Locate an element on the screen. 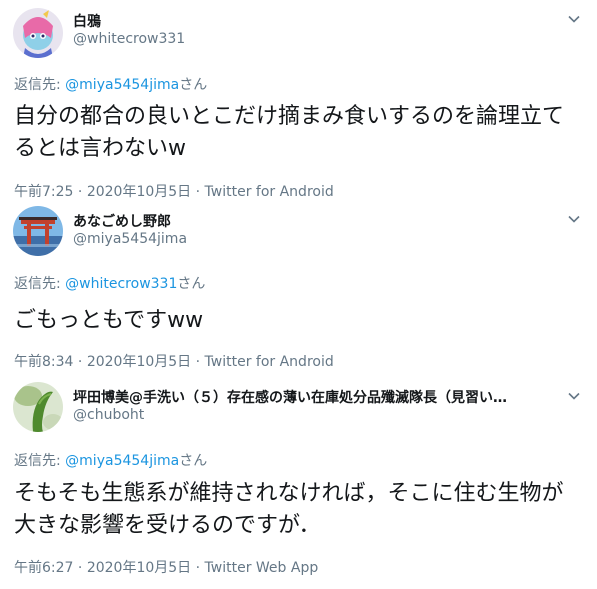  tweet-time: 午前8:34 is located at coordinates (43, 362).